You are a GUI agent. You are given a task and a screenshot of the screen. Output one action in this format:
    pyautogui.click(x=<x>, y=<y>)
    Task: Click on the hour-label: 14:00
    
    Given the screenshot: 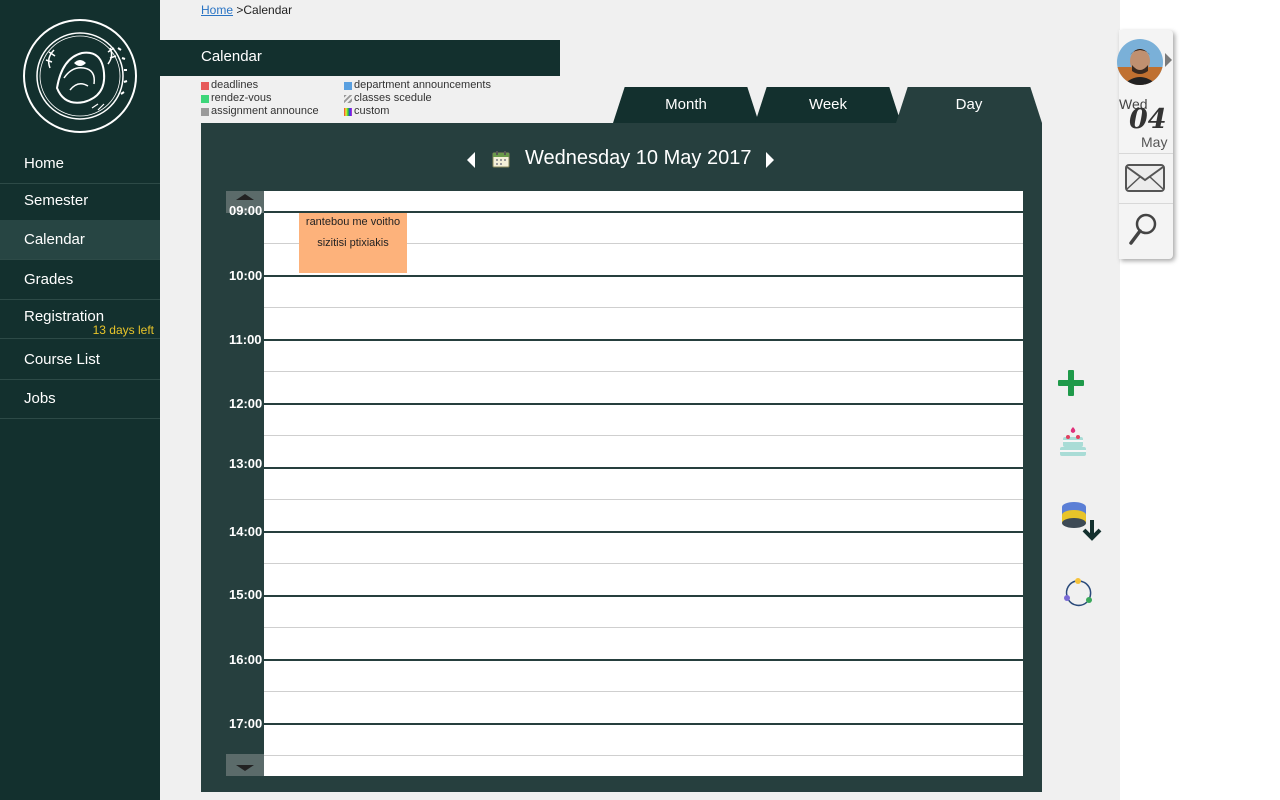 What is the action you would take?
    pyautogui.click(x=246, y=531)
    